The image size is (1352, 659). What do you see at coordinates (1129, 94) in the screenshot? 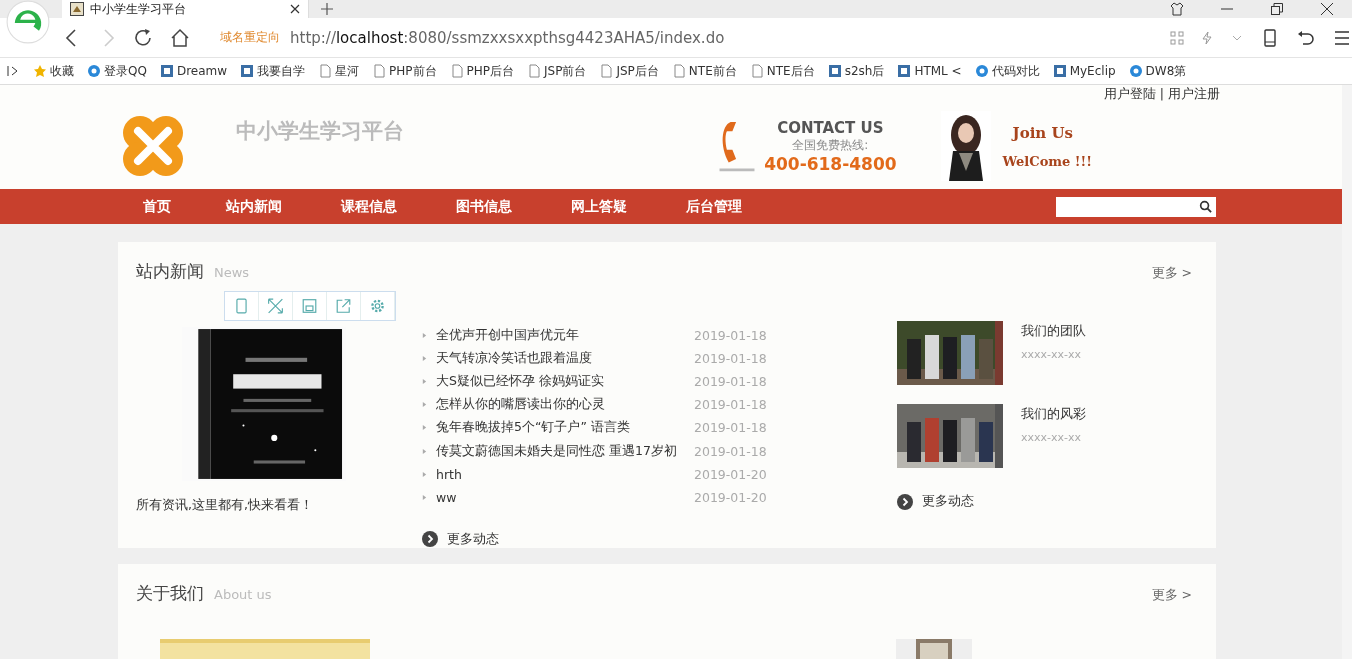
I see `login-link: 用户登陆` at bounding box center [1129, 94].